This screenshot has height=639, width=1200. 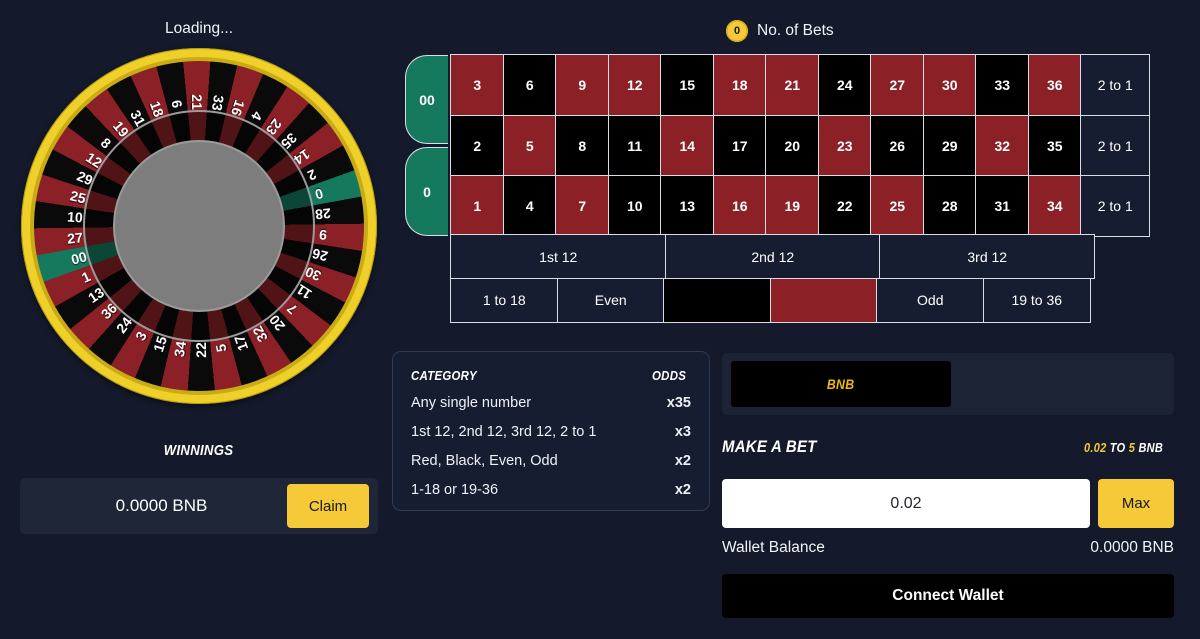 I want to click on number-row: 2 5 8 11 14 17 20 23 26 29 32 35 2 to 1, so click(x=800, y=145).